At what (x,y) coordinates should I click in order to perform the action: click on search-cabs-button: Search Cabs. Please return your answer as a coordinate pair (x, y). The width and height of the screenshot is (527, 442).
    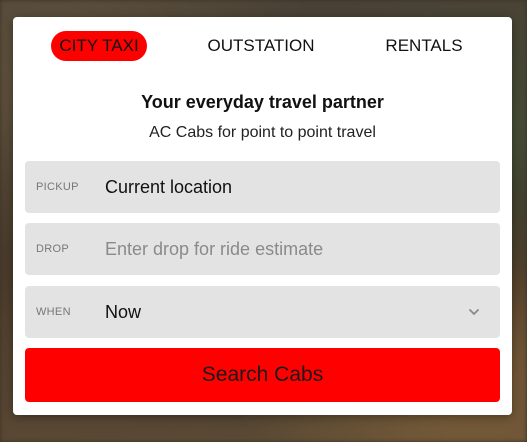
    Looking at the image, I should click on (262, 375).